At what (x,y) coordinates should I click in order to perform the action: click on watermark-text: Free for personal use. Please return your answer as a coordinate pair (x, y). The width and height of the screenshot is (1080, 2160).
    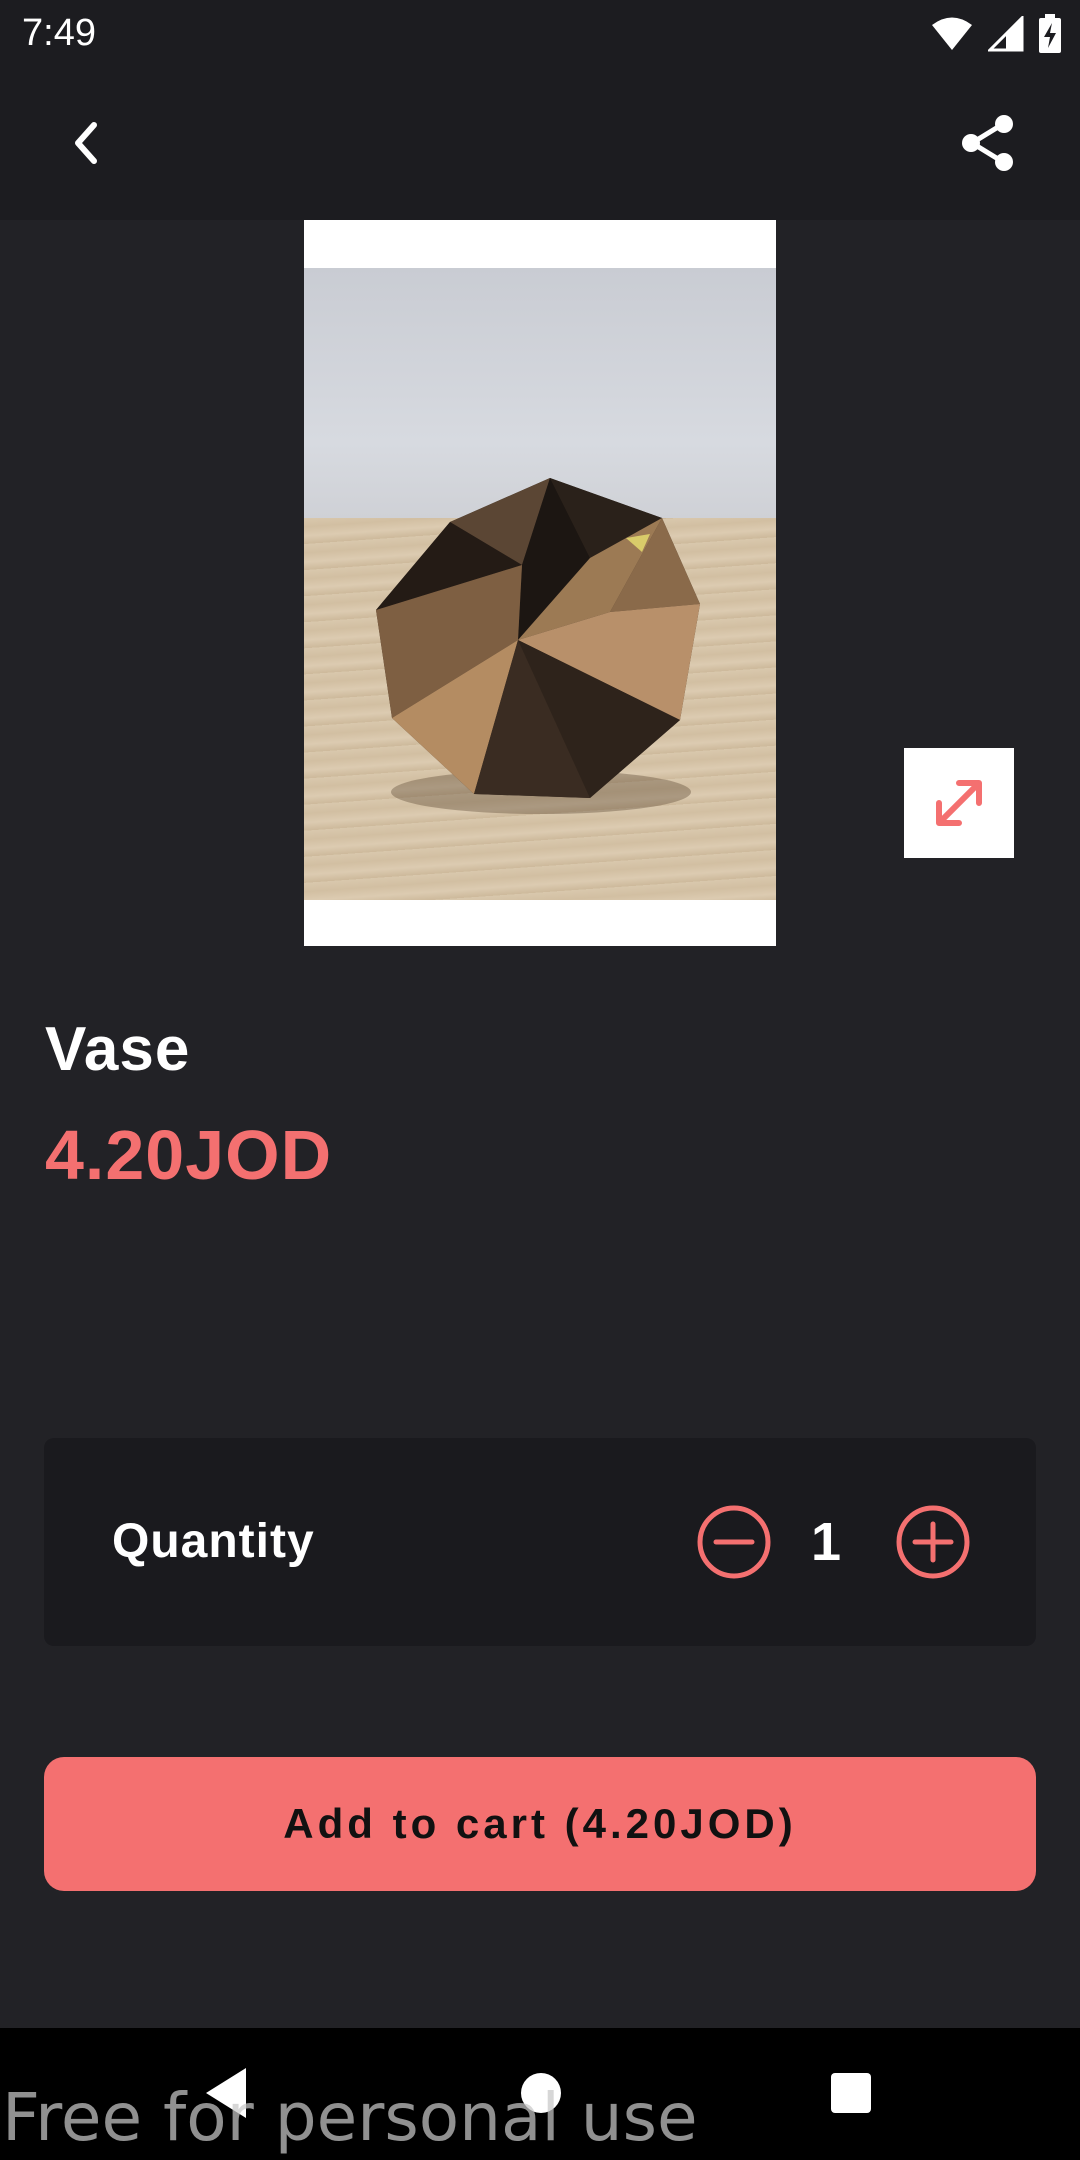
    Looking at the image, I should click on (350, 2117).